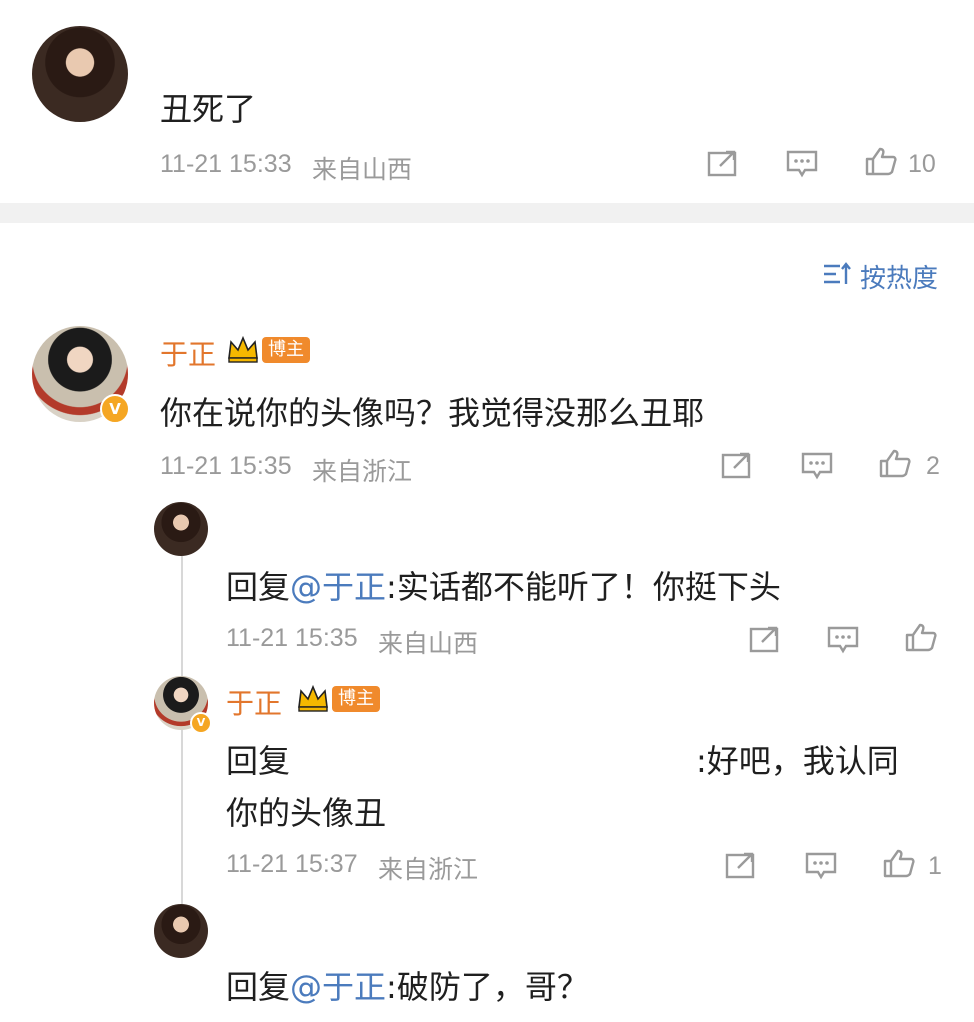 This screenshot has width=974, height=1022. What do you see at coordinates (292, 638) in the screenshot?
I see `reply-time: 11-21 15:35` at bounding box center [292, 638].